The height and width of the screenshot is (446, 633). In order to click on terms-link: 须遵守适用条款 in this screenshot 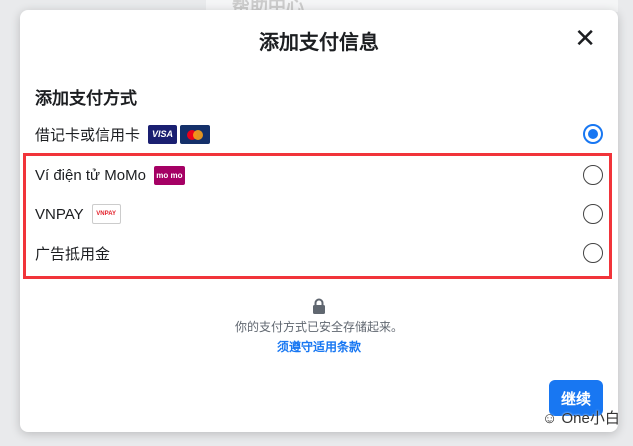, I will do `click(319, 346)`.